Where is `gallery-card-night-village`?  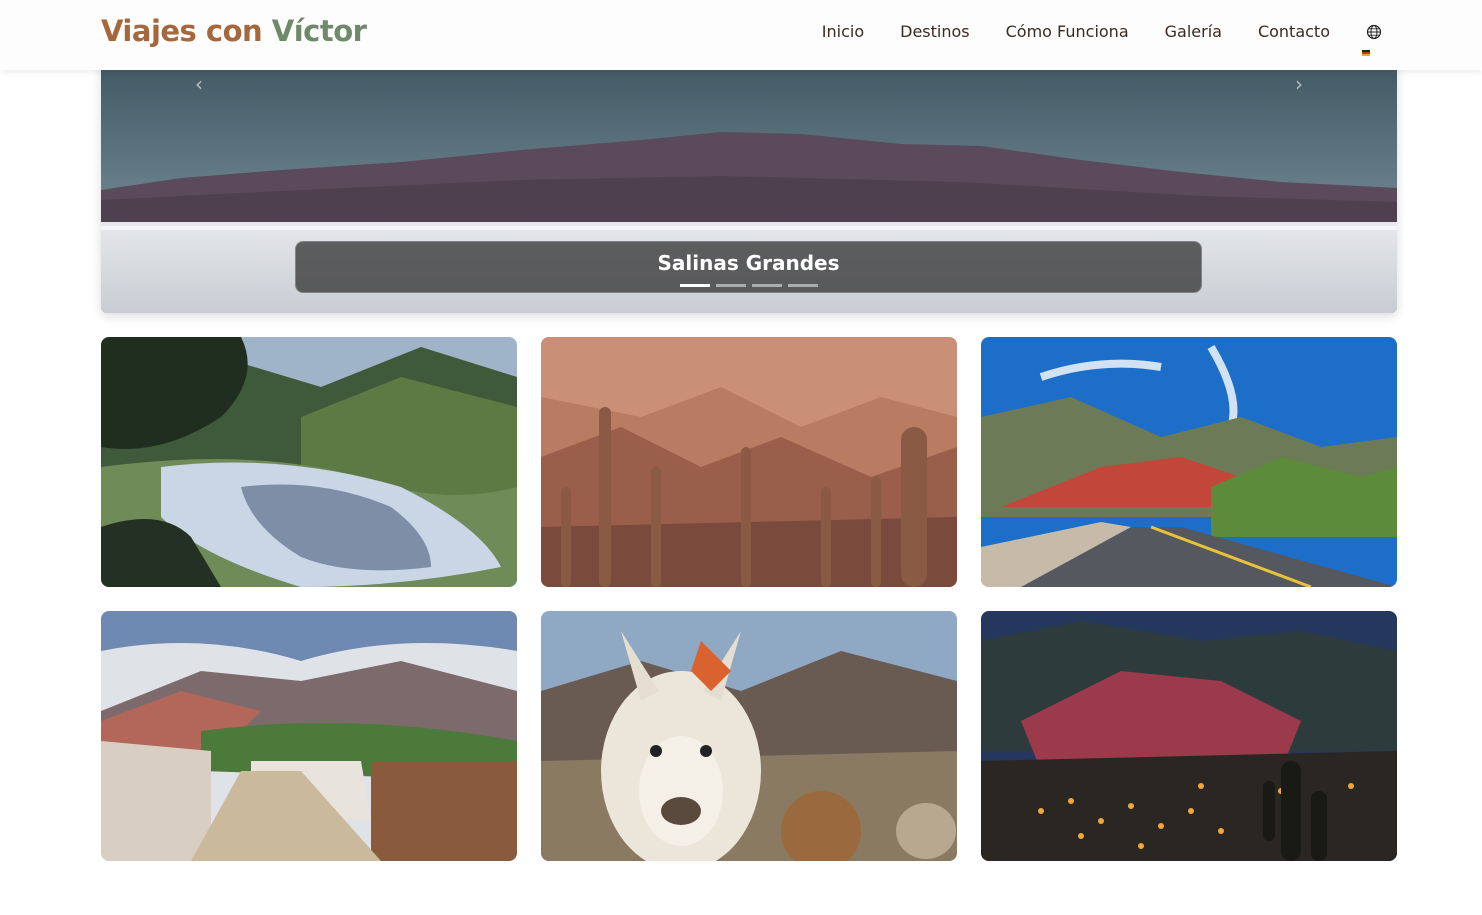
gallery-card-night-village is located at coordinates (1189, 736).